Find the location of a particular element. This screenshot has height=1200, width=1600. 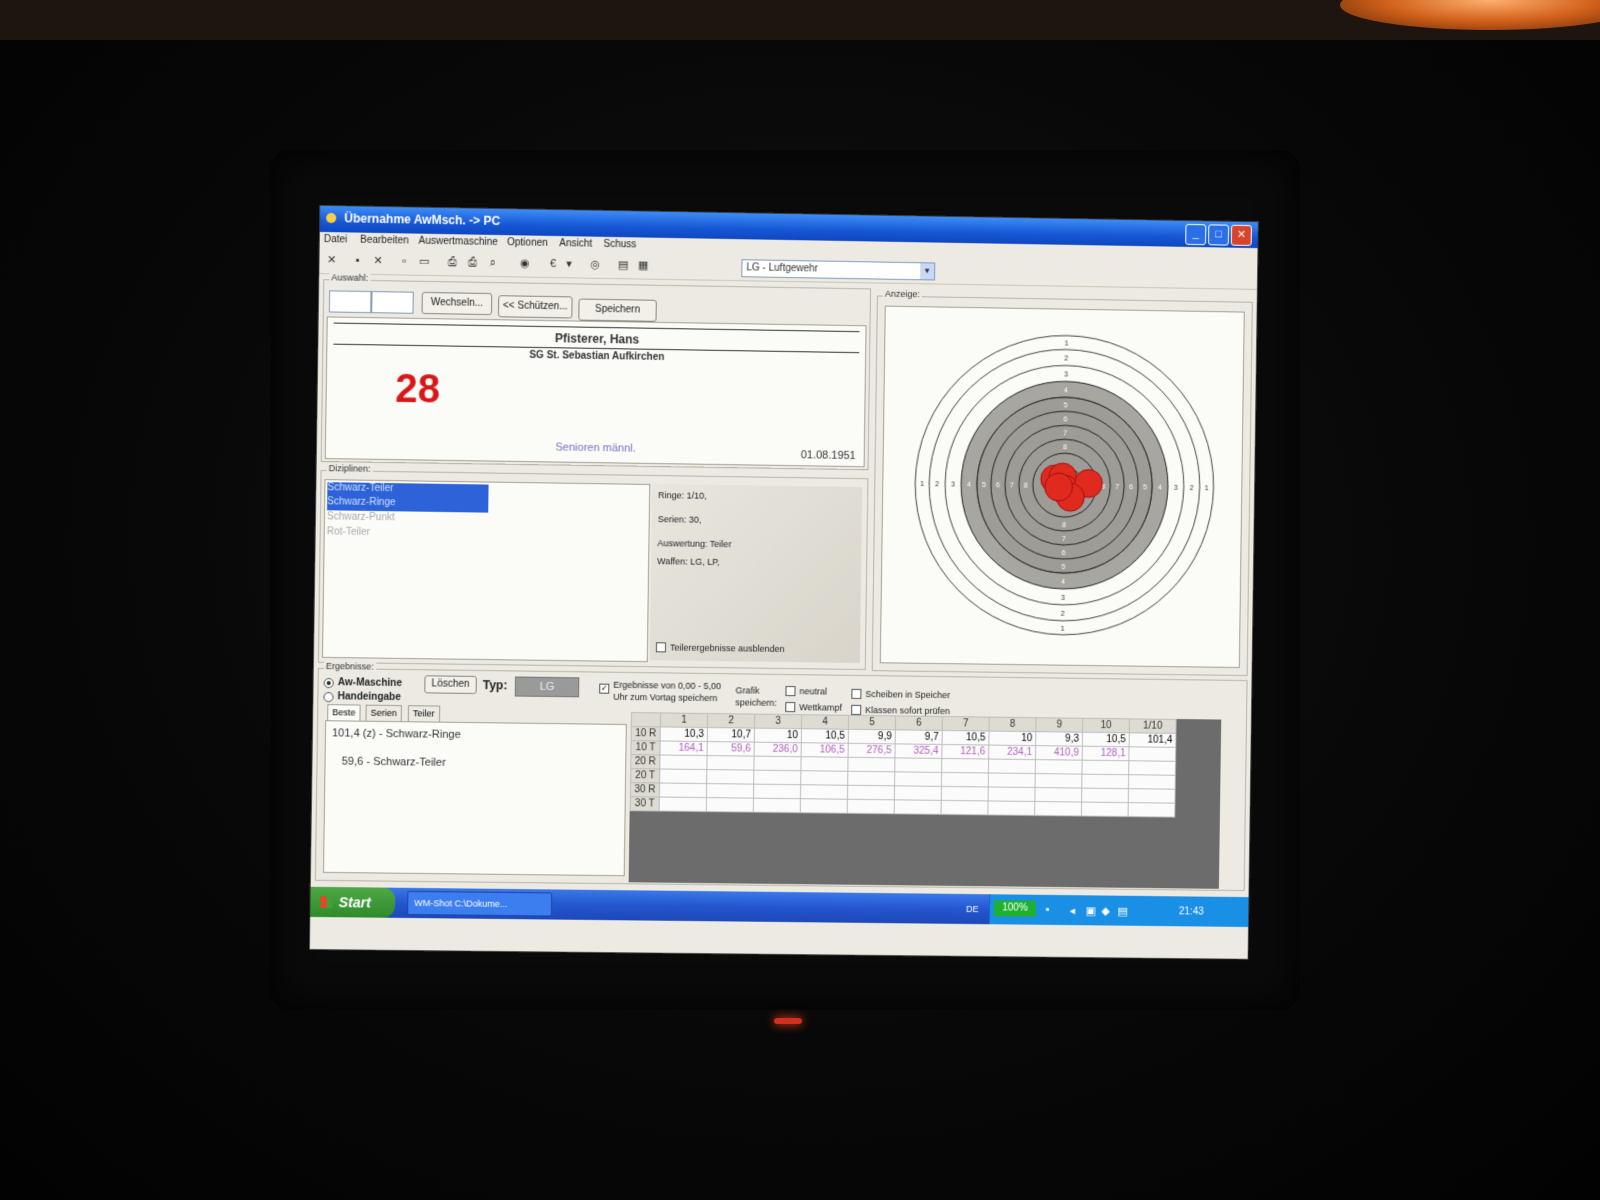

speichern-button: Speichern is located at coordinates (617, 310).